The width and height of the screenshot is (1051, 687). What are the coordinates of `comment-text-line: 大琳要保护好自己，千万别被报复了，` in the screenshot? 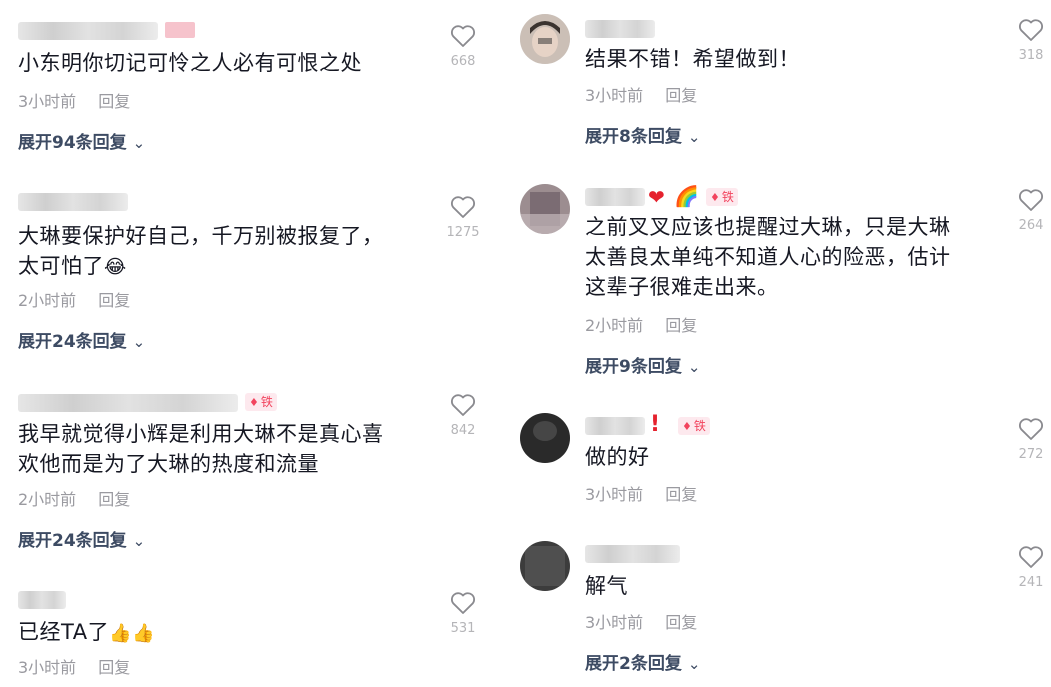 It's located at (201, 236).